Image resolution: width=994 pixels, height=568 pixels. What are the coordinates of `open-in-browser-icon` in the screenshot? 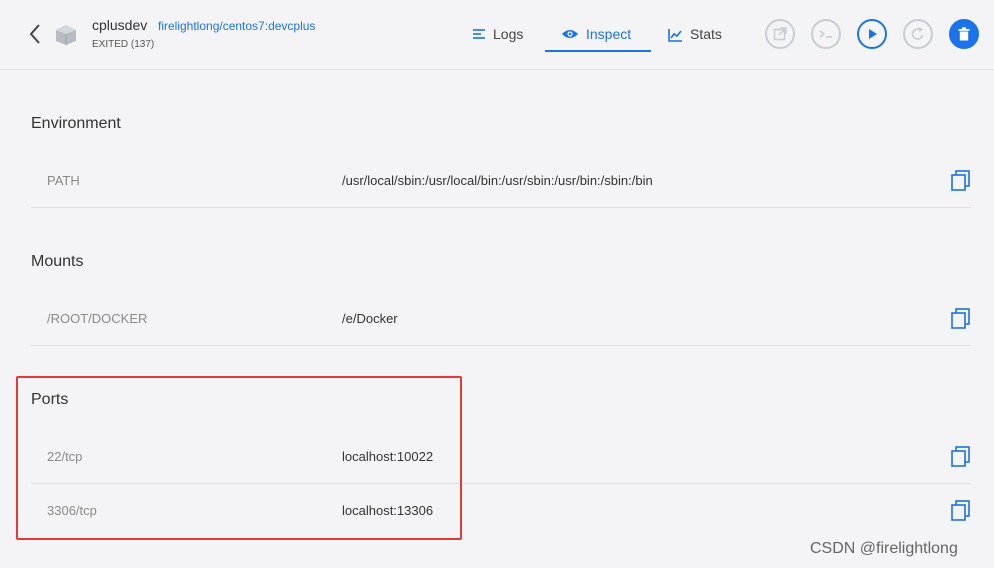 It's located at (780, 34).